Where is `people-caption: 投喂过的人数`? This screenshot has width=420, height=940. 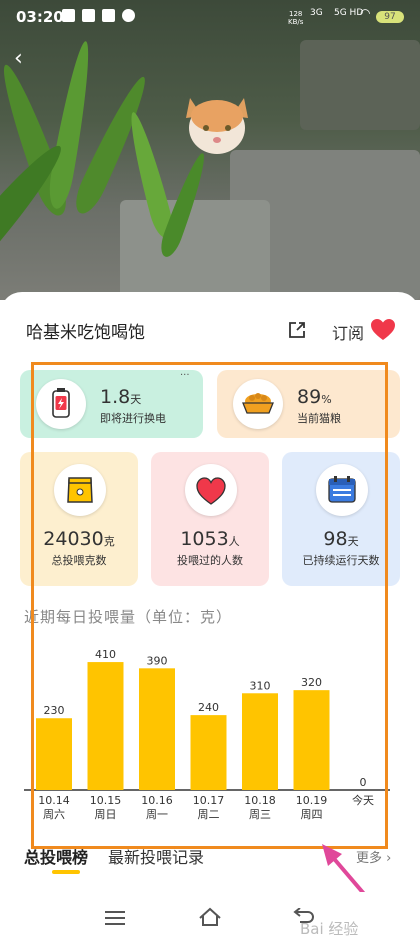 people-caption: 投喂过的人数 is located at coordinates (210, 560).